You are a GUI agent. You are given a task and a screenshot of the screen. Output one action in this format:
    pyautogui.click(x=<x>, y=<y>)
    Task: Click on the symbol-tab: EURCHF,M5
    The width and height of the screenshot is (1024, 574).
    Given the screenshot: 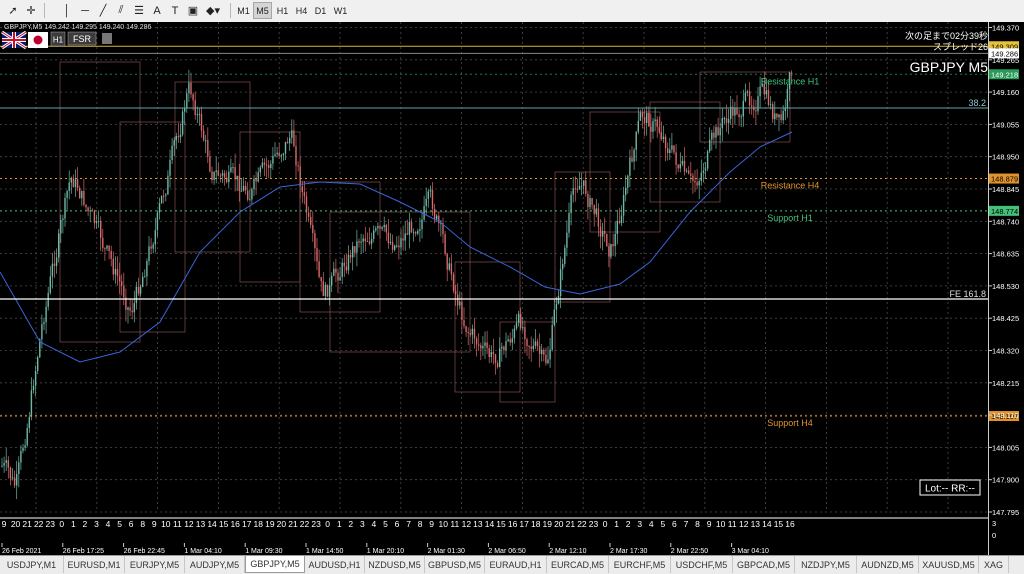 What is the action you would take?
    pyautogui.click(x=640, y=564)
    